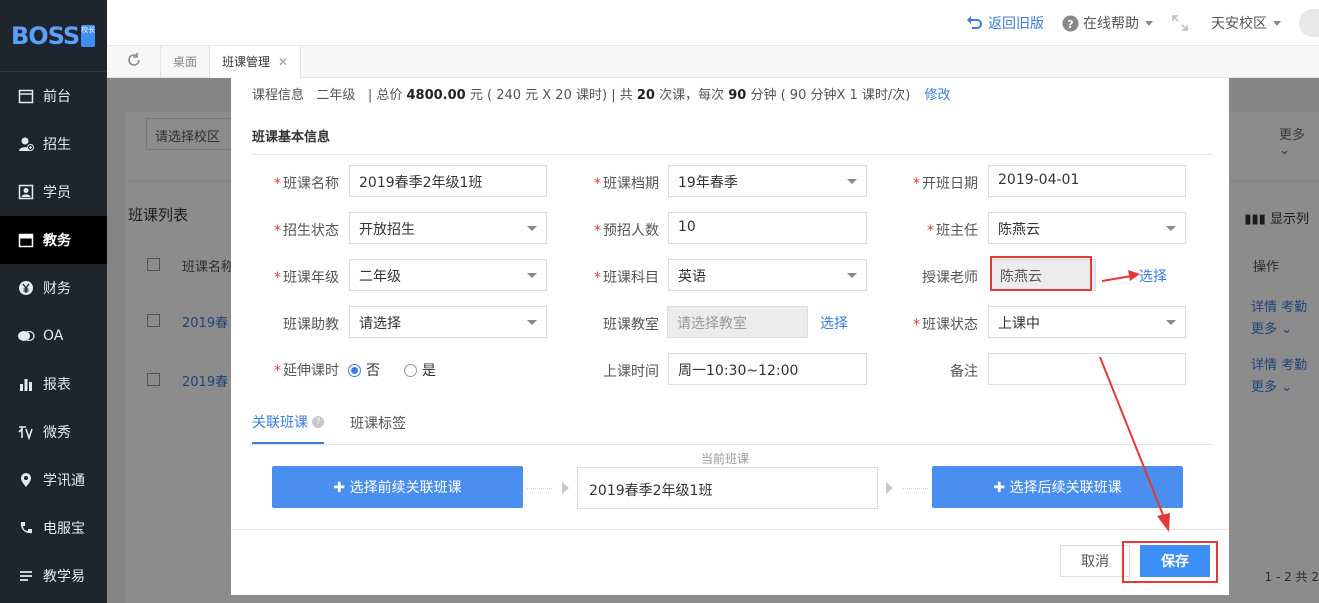  Describe the element at coordinates (1005, 23) in the screenshot. I see `back-old-version-link: 返回旧版` at that location.